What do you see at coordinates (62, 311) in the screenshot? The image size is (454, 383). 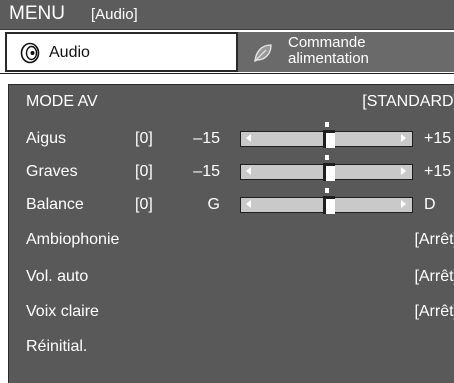 I see `voix-claire-label: Voix claire` at bounding box center [62, 311].